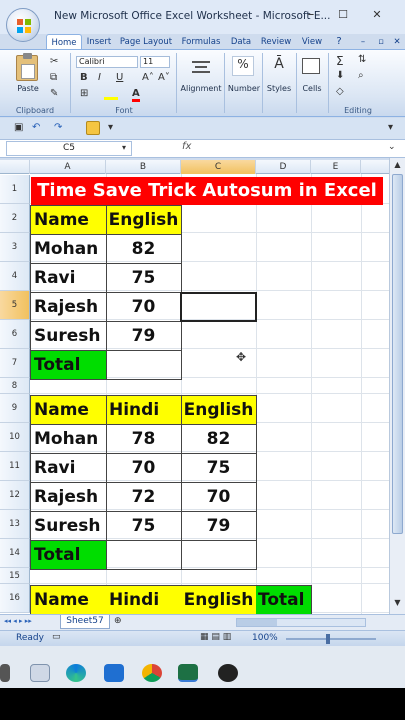  I want to click on row-header-9: 9, so click(15, 408).